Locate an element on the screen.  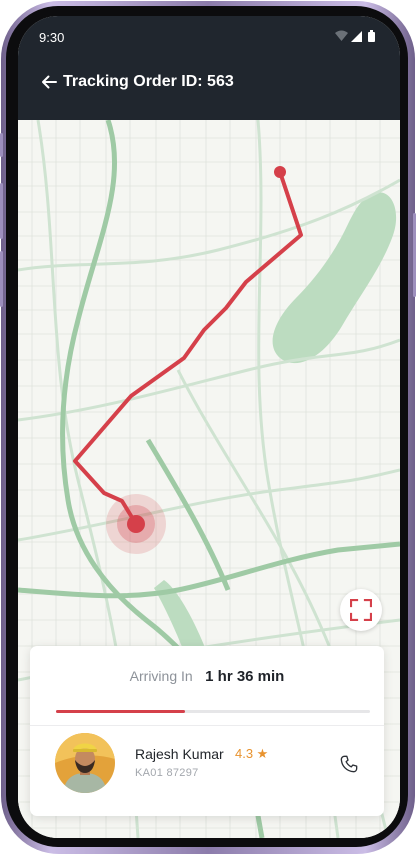
eta-value: 1 hr 36 min is located at coordinates (245, 676).